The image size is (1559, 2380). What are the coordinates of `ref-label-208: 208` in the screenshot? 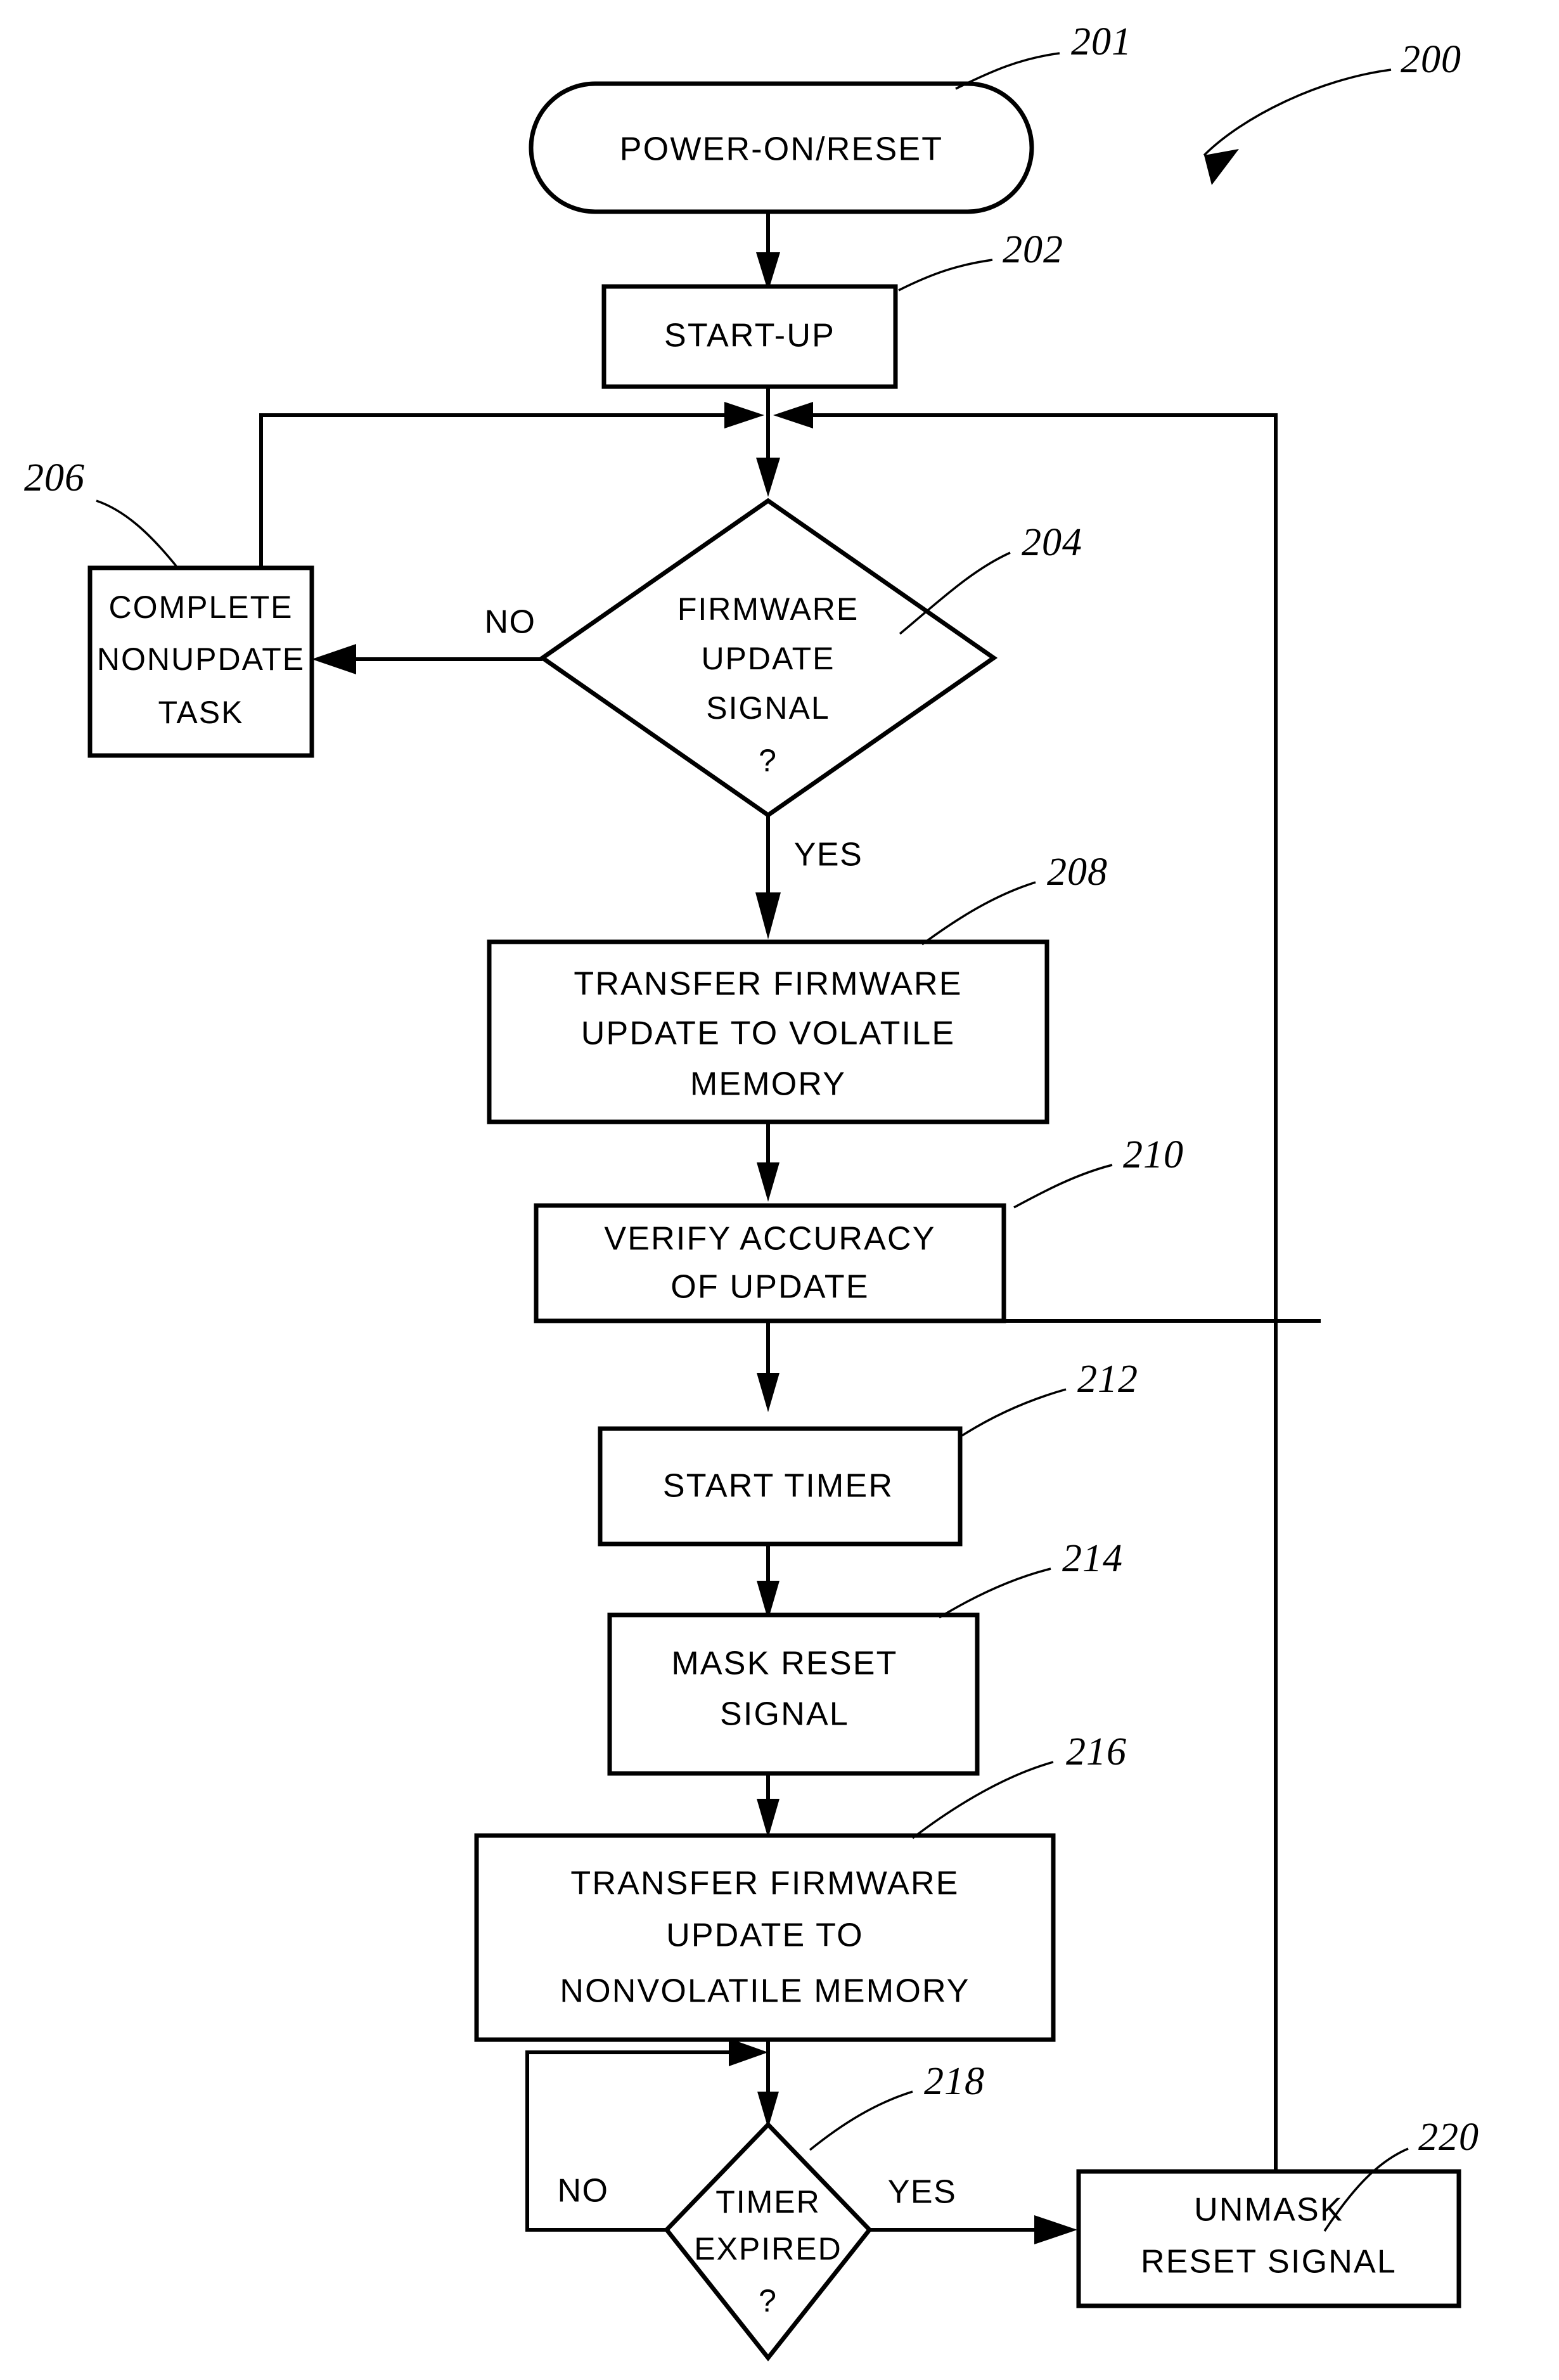 It's located at (1078, 872).